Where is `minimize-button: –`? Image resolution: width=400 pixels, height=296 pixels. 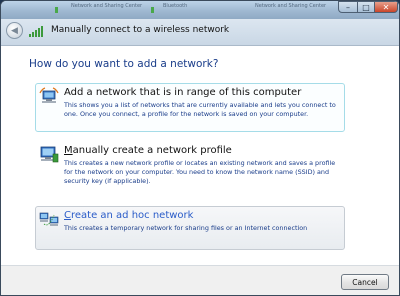
minimize-button: – is located at coordinates (348, 7).